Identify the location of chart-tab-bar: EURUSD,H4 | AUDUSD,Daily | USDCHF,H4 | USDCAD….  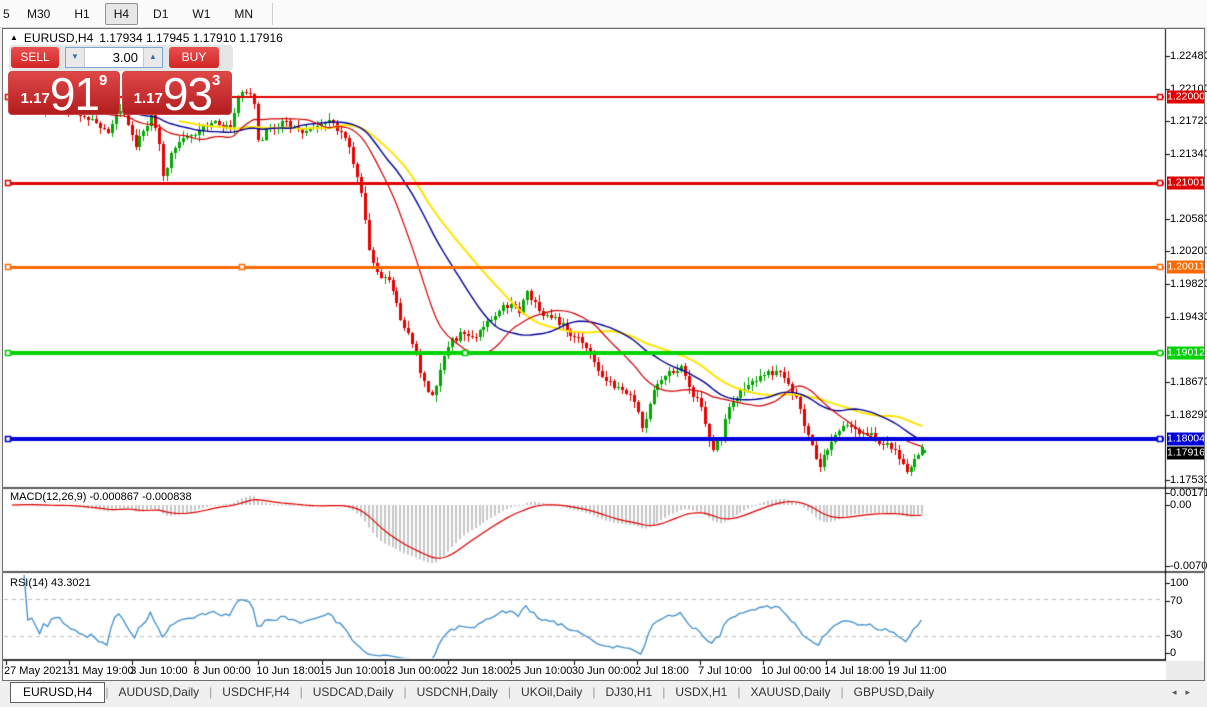
(603, 694).